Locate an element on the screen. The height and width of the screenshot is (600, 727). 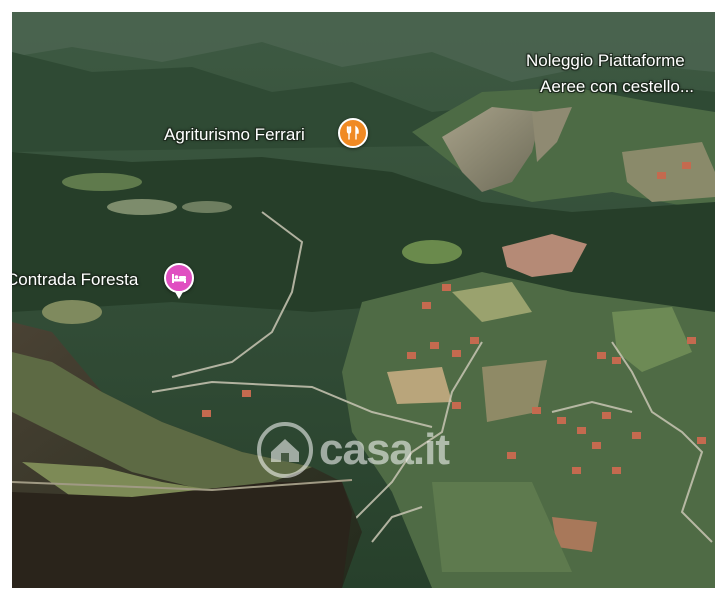
poi-label-contrada-foresta: Contrada Foresta is located at coordinates (75, 279).